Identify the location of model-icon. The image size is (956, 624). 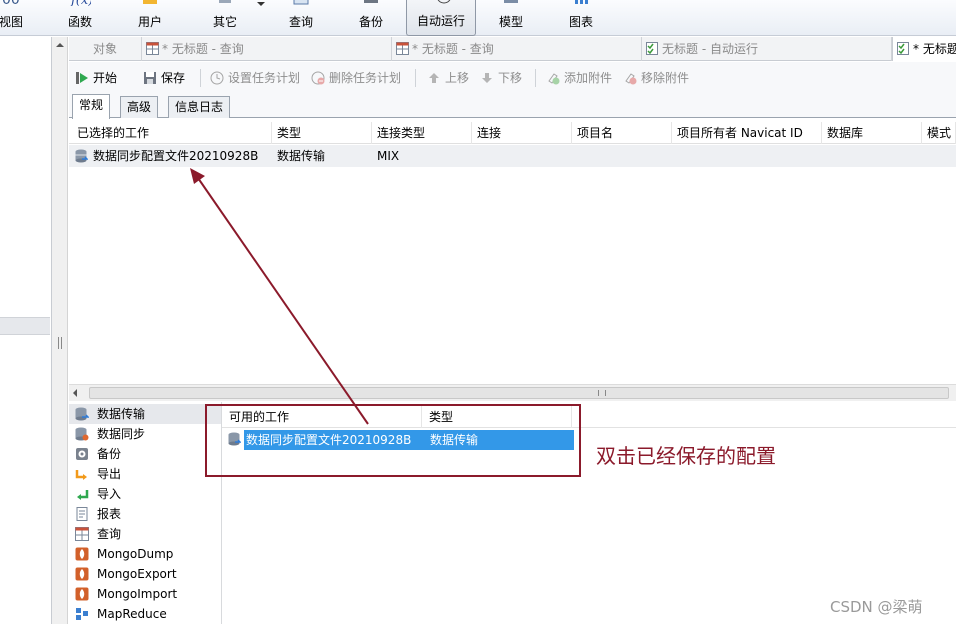
(511, 1).